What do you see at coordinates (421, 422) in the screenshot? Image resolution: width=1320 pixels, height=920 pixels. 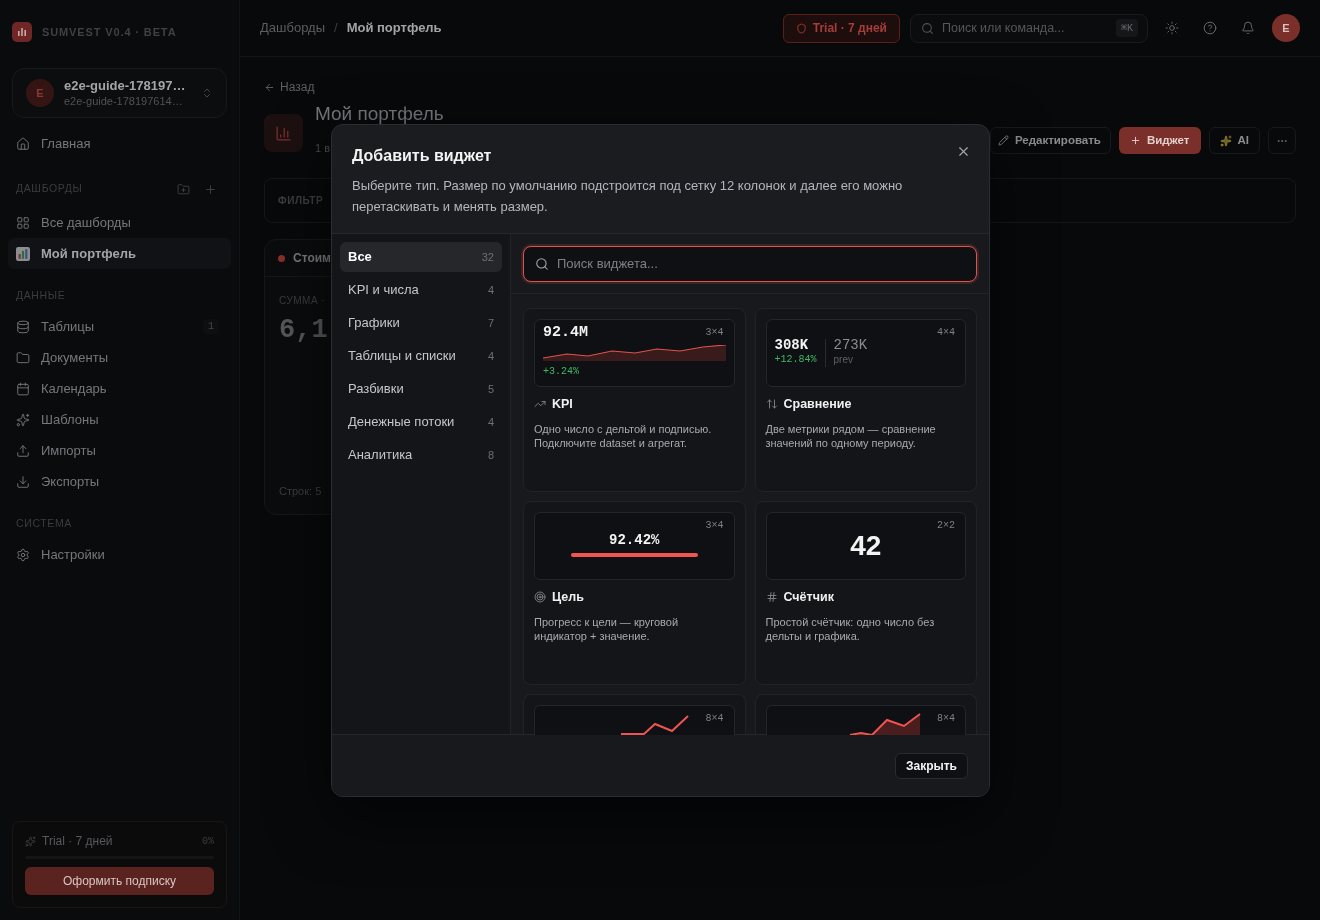 I see `category-item: Денежные потоки 4` at bounding box center [421, 422].